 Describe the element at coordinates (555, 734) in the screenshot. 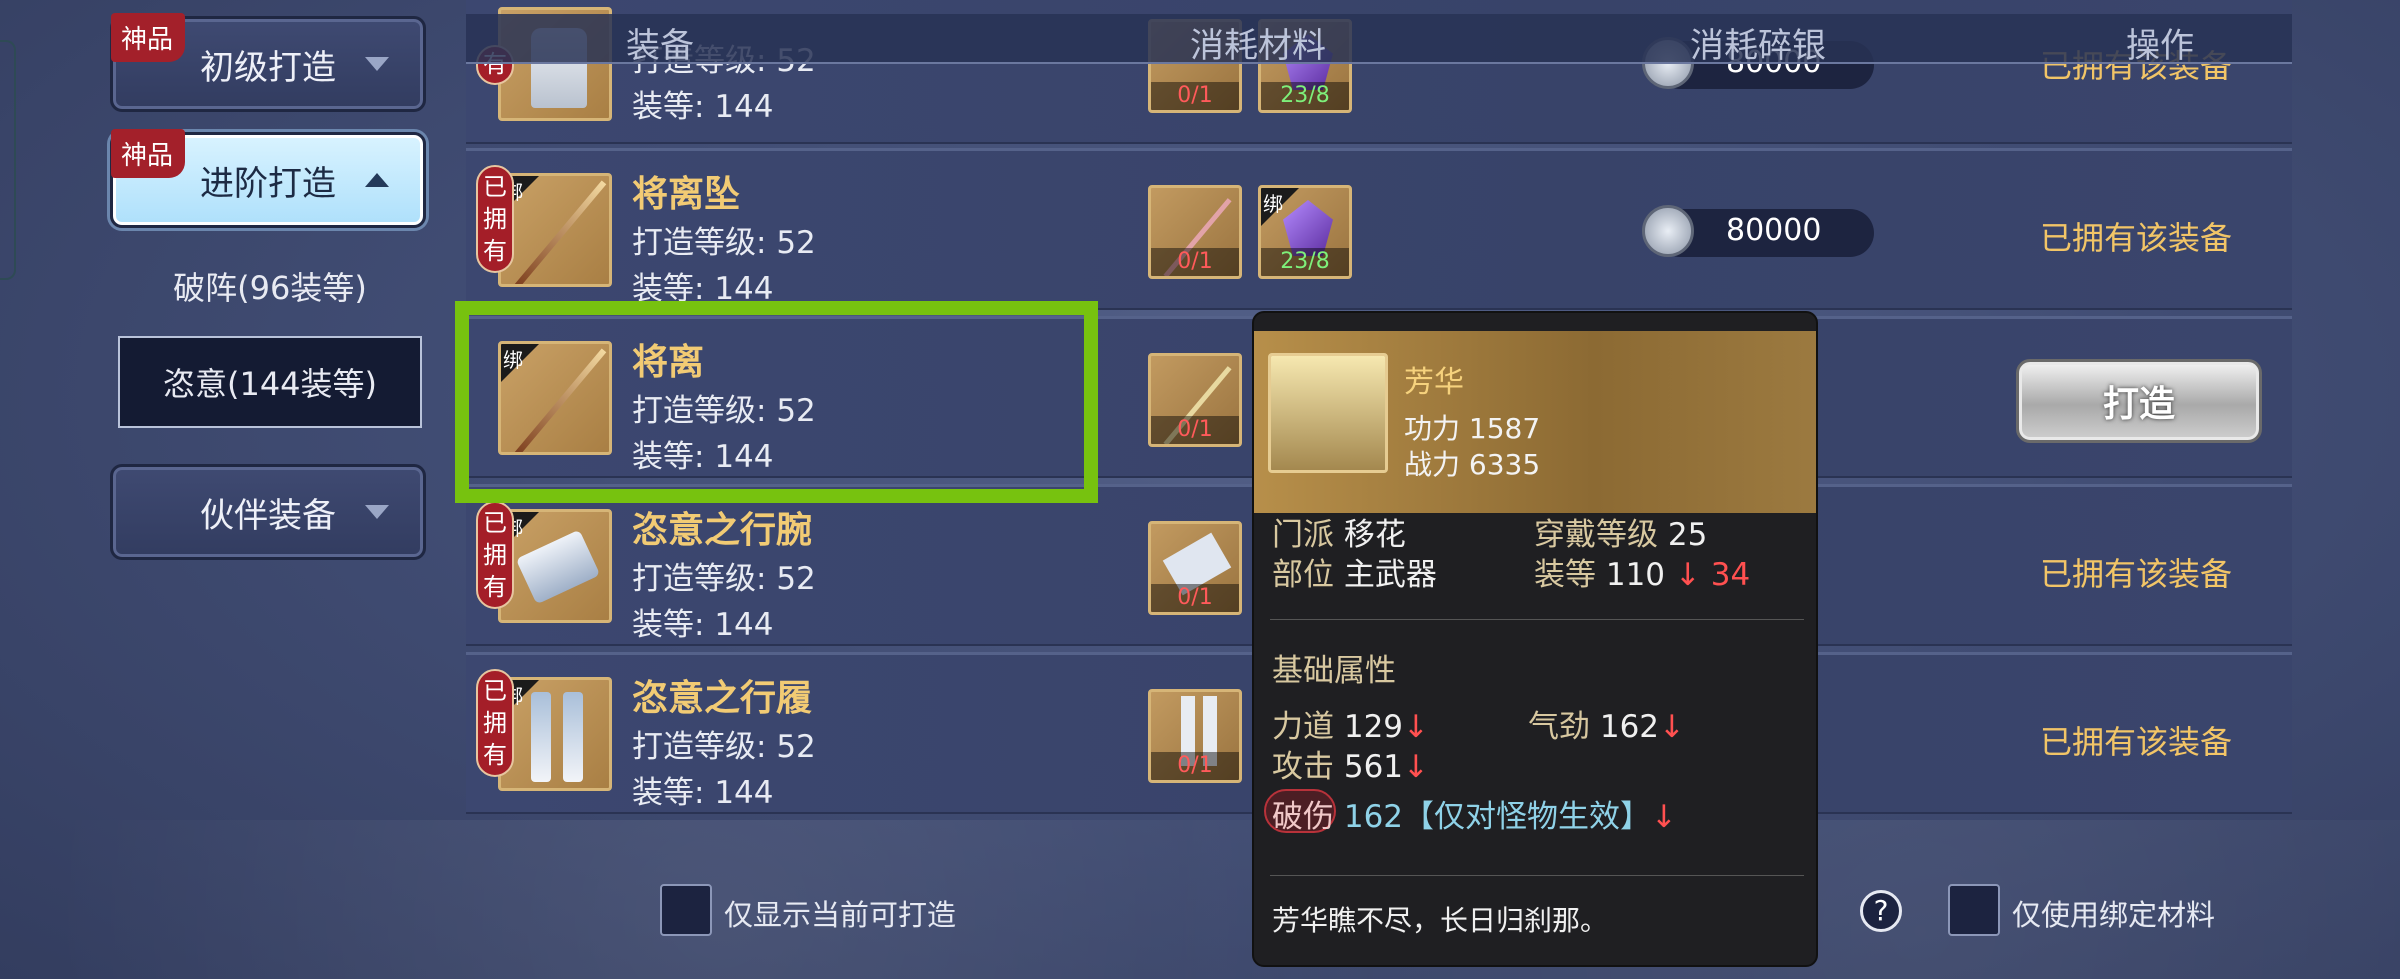

I see `boots-icon: 绑` at that location.